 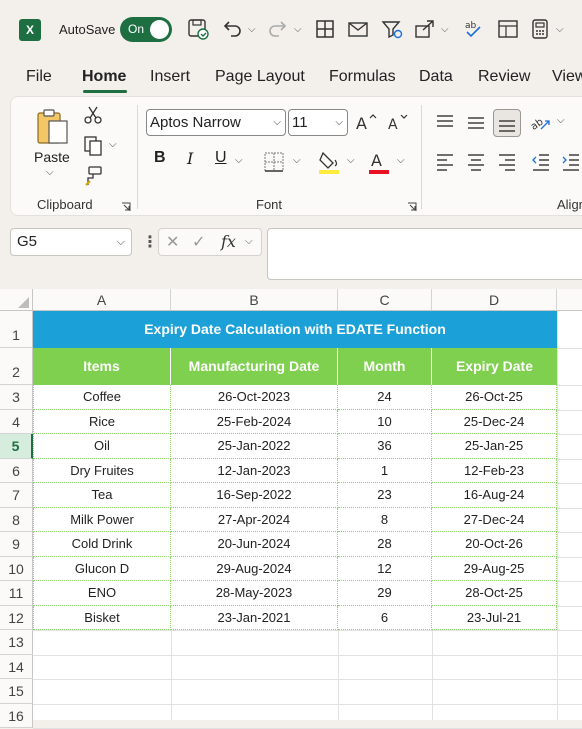 What do you see at coordinates (445, 122) in the screenshot?
I see `align-top-icon` at bounding box center [445, 122].